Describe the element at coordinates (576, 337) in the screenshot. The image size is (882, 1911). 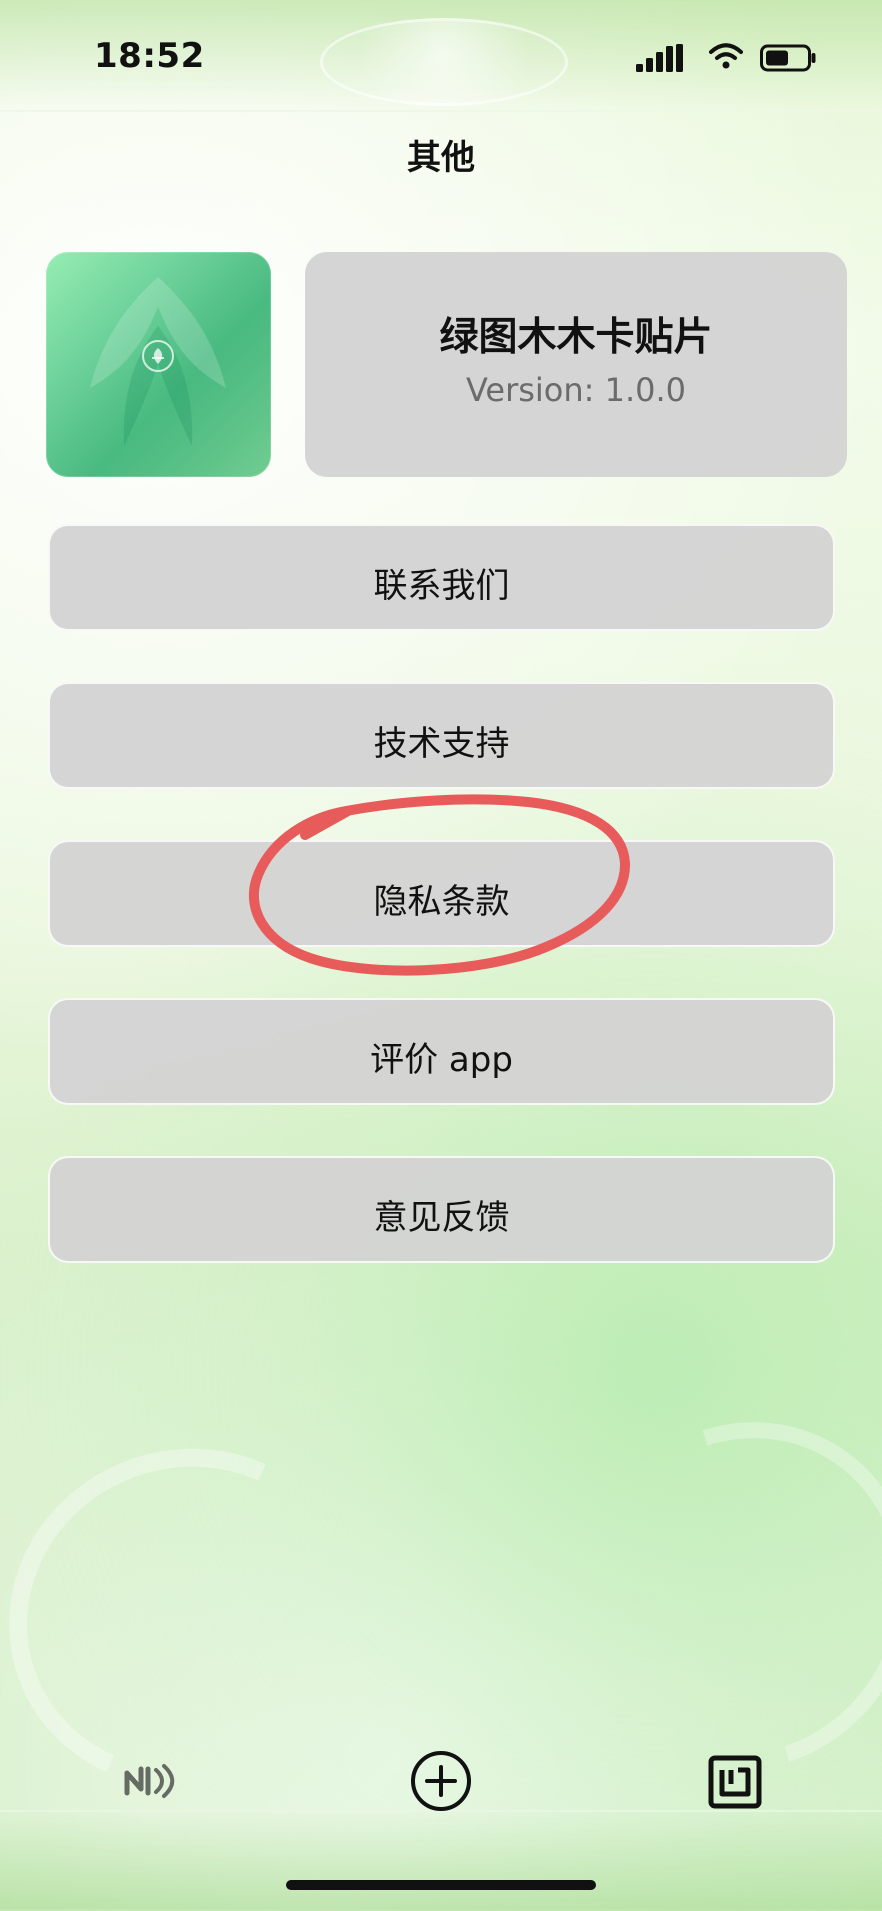
I see `app-name: 绿图木木卡贴片` at that location.